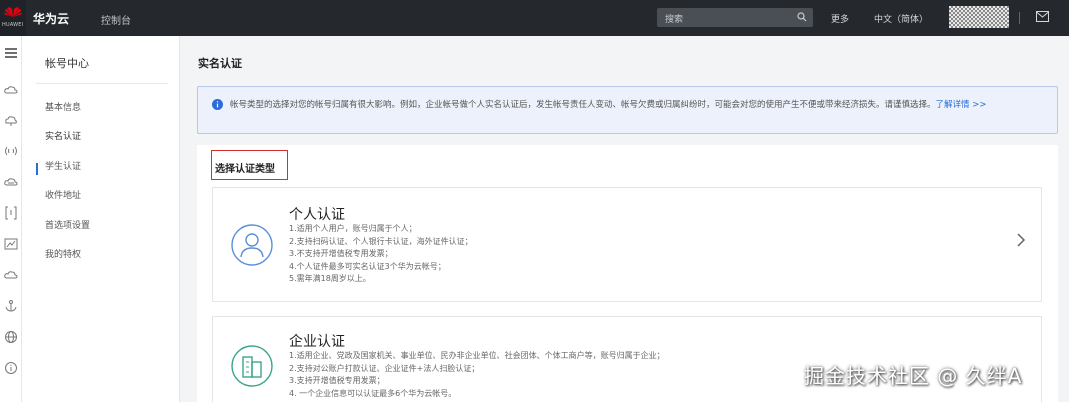  I want to click on language-selector: 中文（简体）, so click(901, 18).